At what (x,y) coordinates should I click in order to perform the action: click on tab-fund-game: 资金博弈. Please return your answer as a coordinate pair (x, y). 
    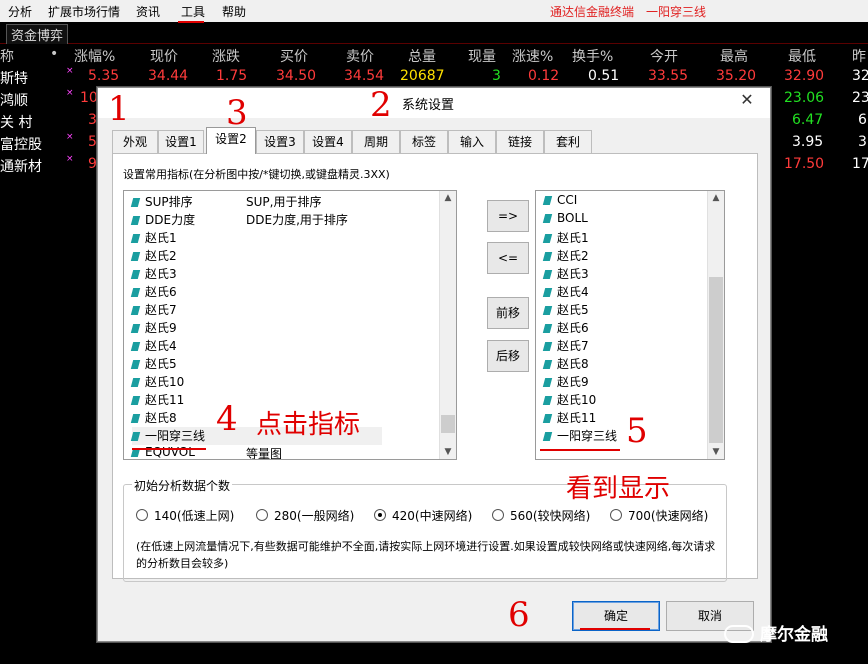
    Looking at the image, I should click on (37, 34).